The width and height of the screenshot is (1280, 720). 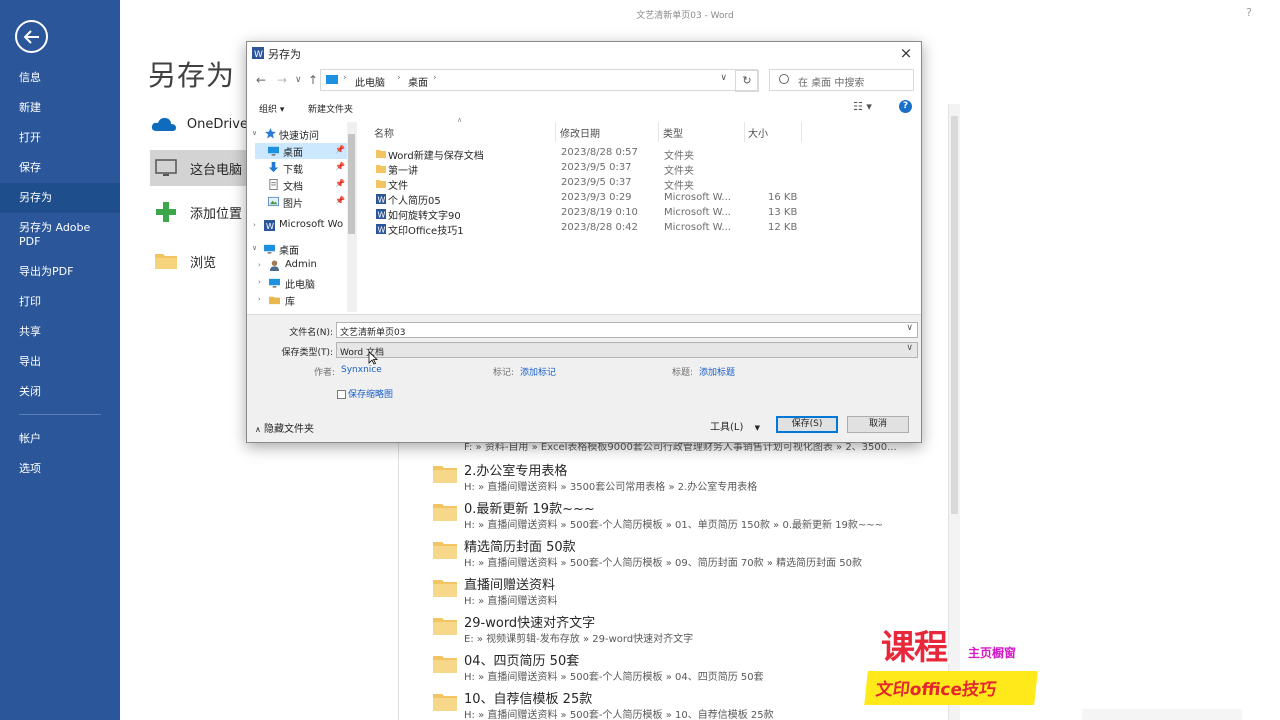 What do you see at coordinates (370, 393) in the screenshot?
I see `save-thumbnail-label: 保存缩略图` at bounding box center [370, 393].